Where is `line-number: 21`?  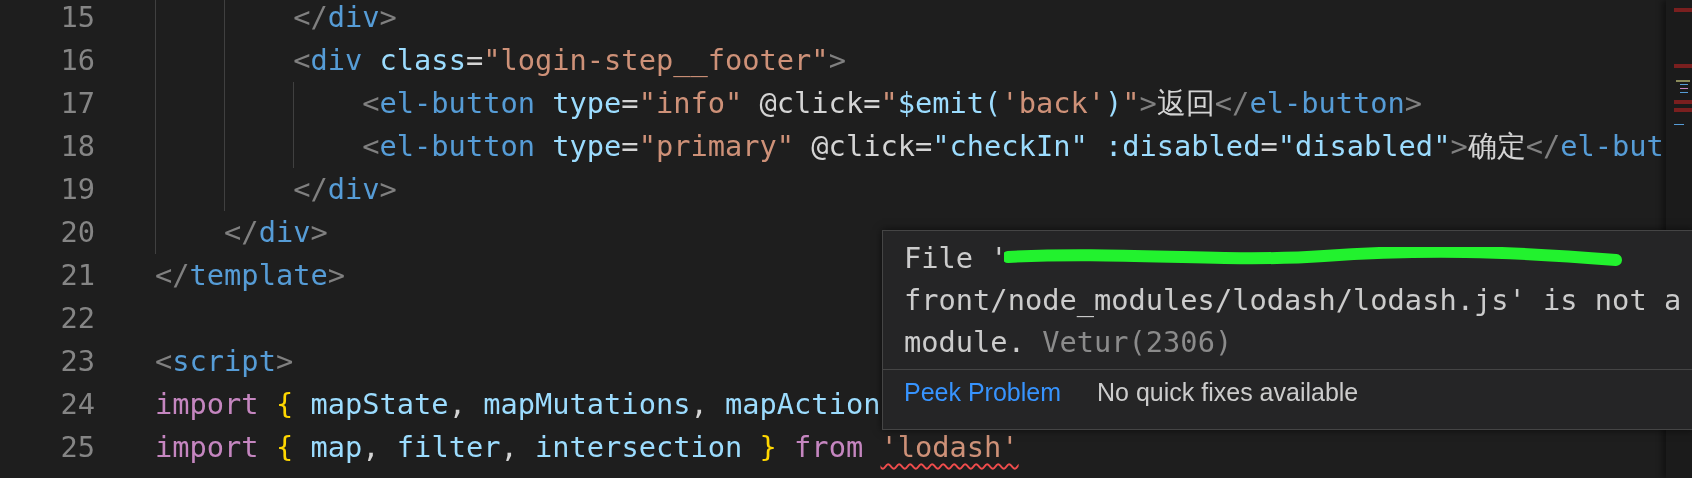
line-number: 21 is located at coordinates (77, 275).